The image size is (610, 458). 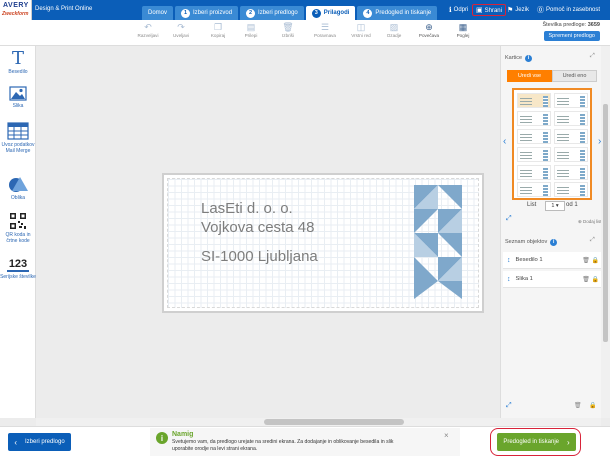 I want to click on step-1: 1 Izberi proizvod, so click(x=207, y=13).